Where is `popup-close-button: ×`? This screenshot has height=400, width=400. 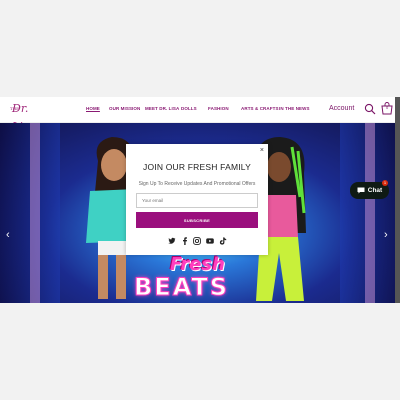 popup-close-button: × is located at coordinates (262, 150).